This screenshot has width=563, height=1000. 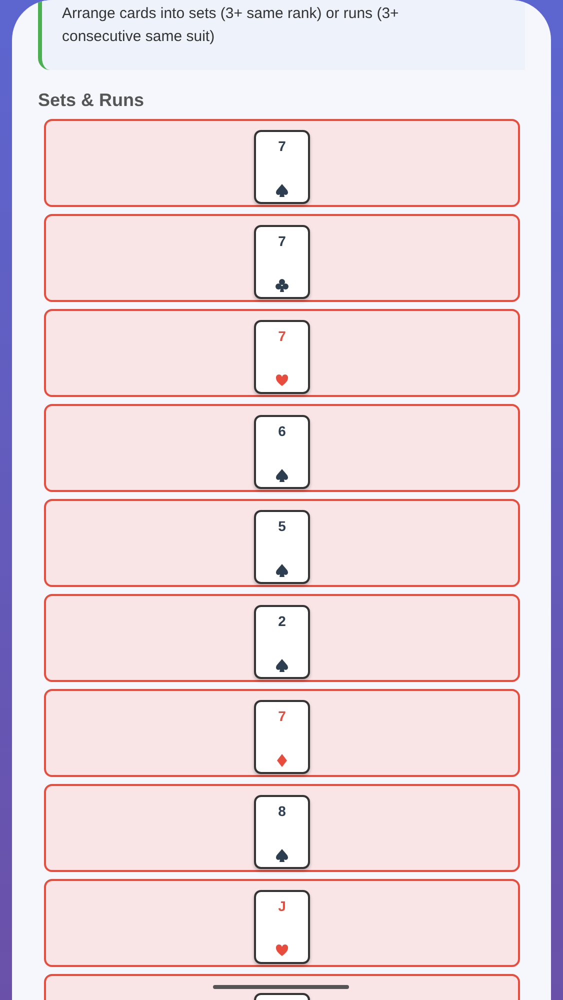 I want to click on card-rank: J, so click(x=282, y=906).